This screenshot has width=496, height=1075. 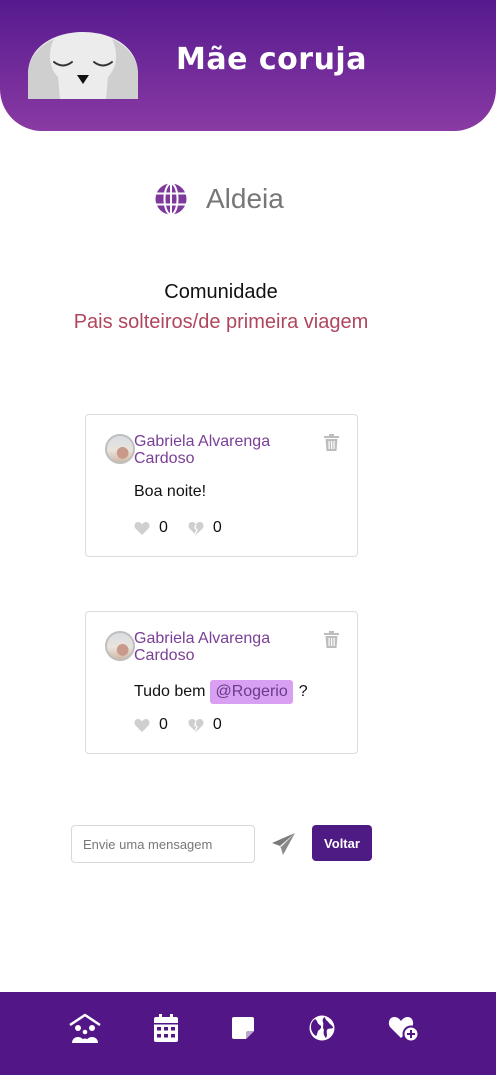 I want to click on nav-item-family, so click(x=85, y=1028).